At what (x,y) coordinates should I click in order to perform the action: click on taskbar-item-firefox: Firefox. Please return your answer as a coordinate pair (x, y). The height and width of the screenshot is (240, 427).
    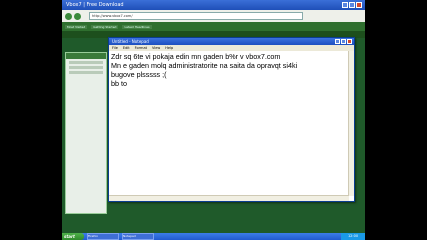
    Looking at the image, I should click on (103, 236).